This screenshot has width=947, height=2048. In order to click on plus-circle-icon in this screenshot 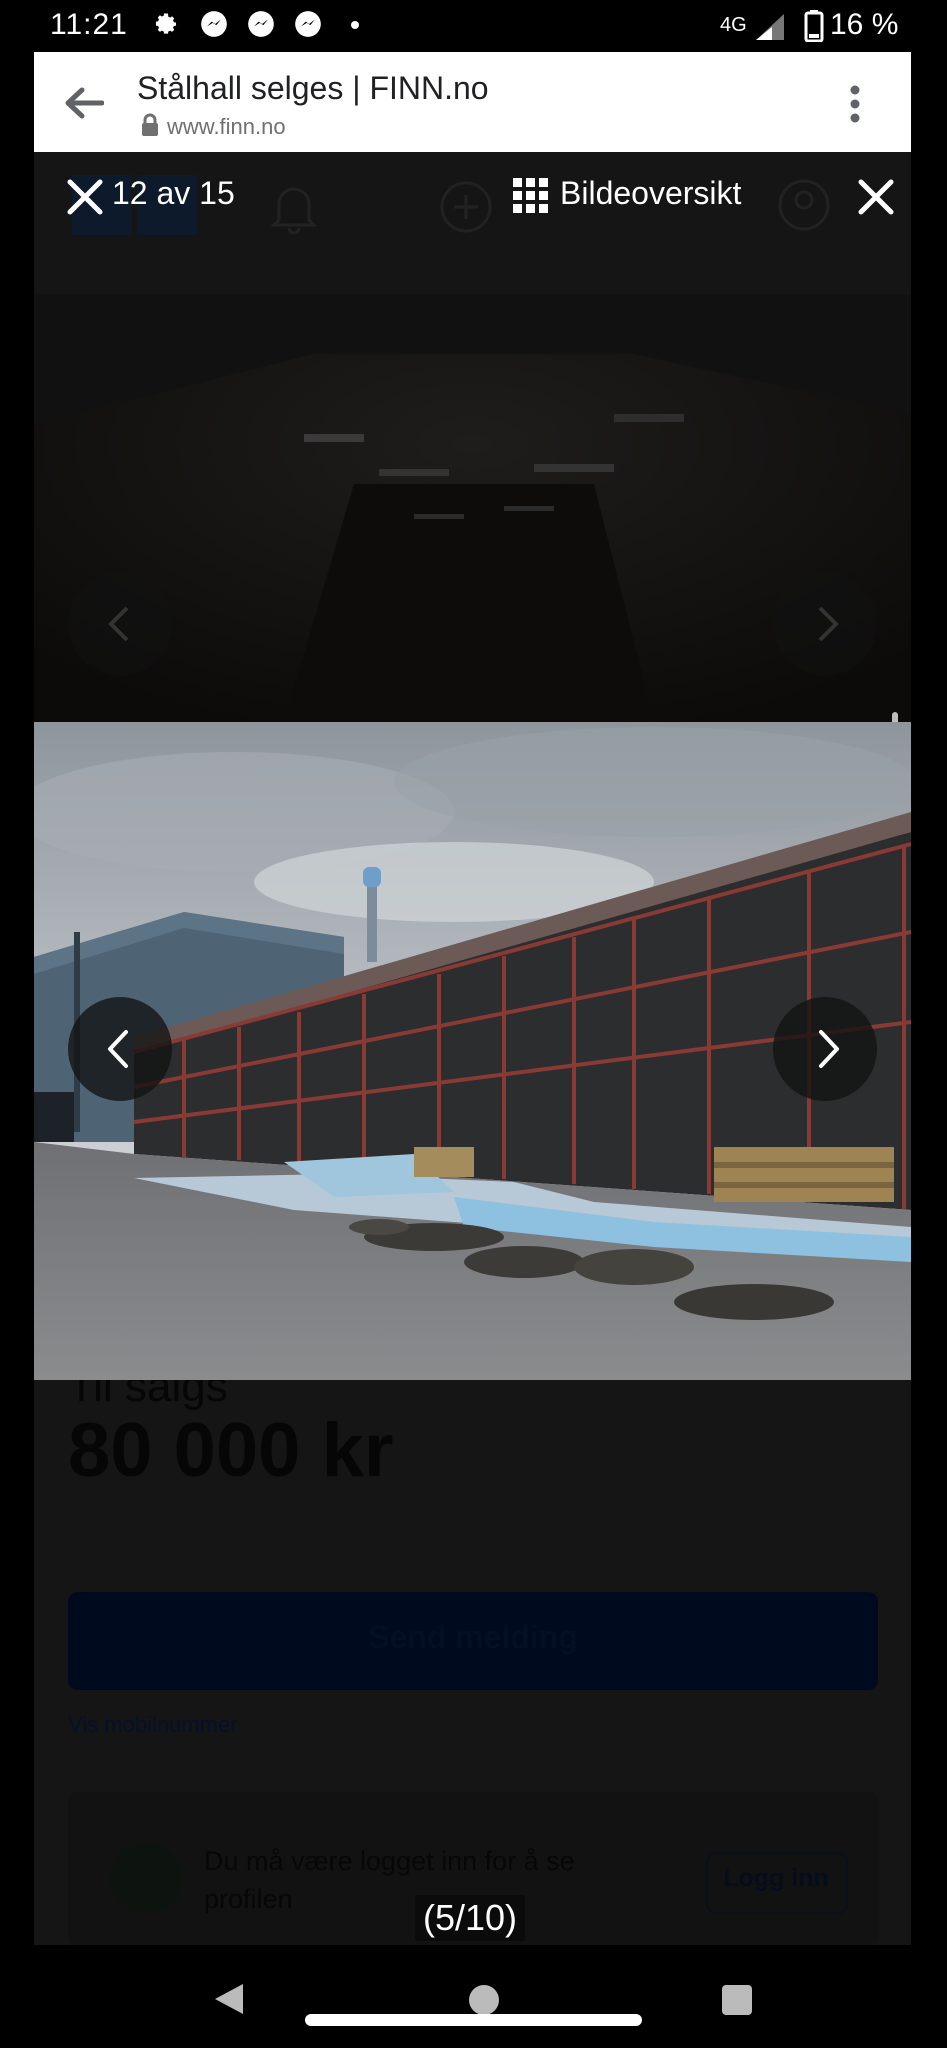, I will do `click(466, 207)`.